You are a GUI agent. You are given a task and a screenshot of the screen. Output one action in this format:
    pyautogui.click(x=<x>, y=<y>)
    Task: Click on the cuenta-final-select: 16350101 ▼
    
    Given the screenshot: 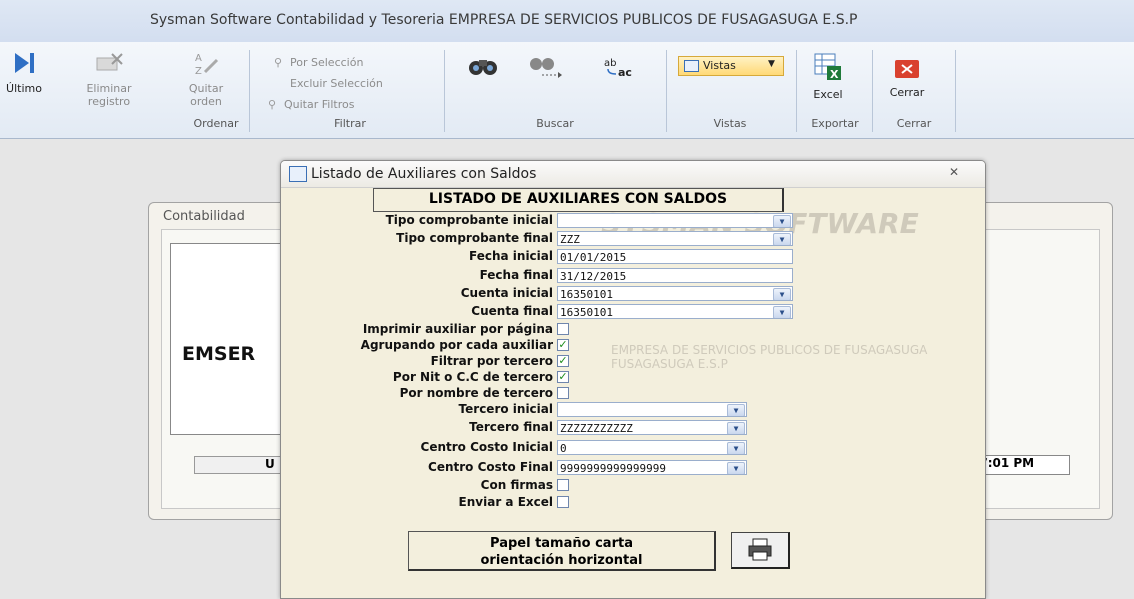 What is the action you would take?
    pyautogui.click(x=675, y=311)
    